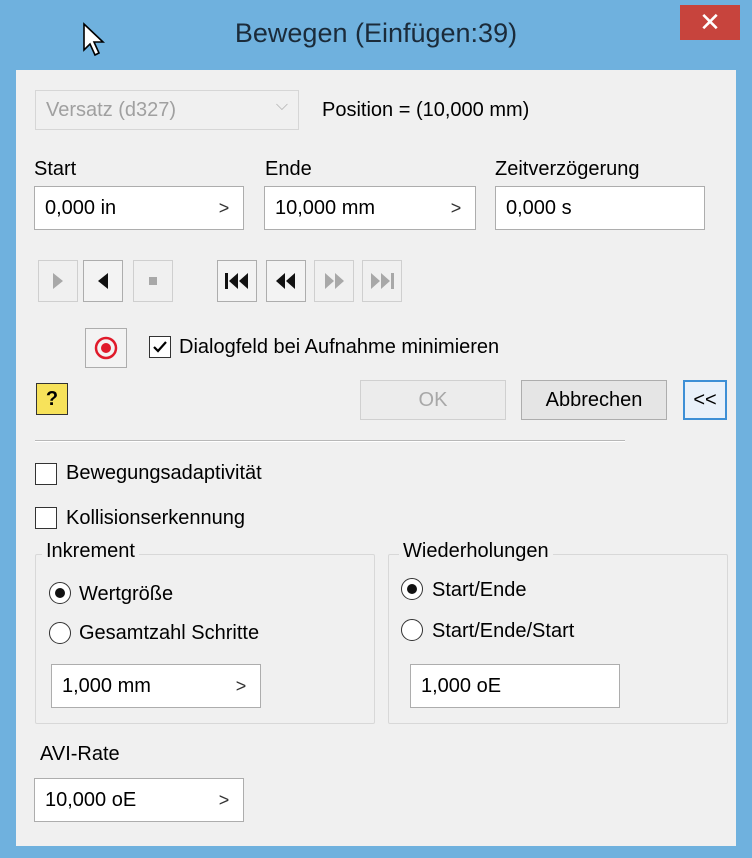 Image resolution: width=752 pixels, height=858 pixels. What do you see at coordinates (111, 109) in the screenshot?
I see `constraint-dropdown-value: Versatz (d327)` at bounding box center [111, 109].